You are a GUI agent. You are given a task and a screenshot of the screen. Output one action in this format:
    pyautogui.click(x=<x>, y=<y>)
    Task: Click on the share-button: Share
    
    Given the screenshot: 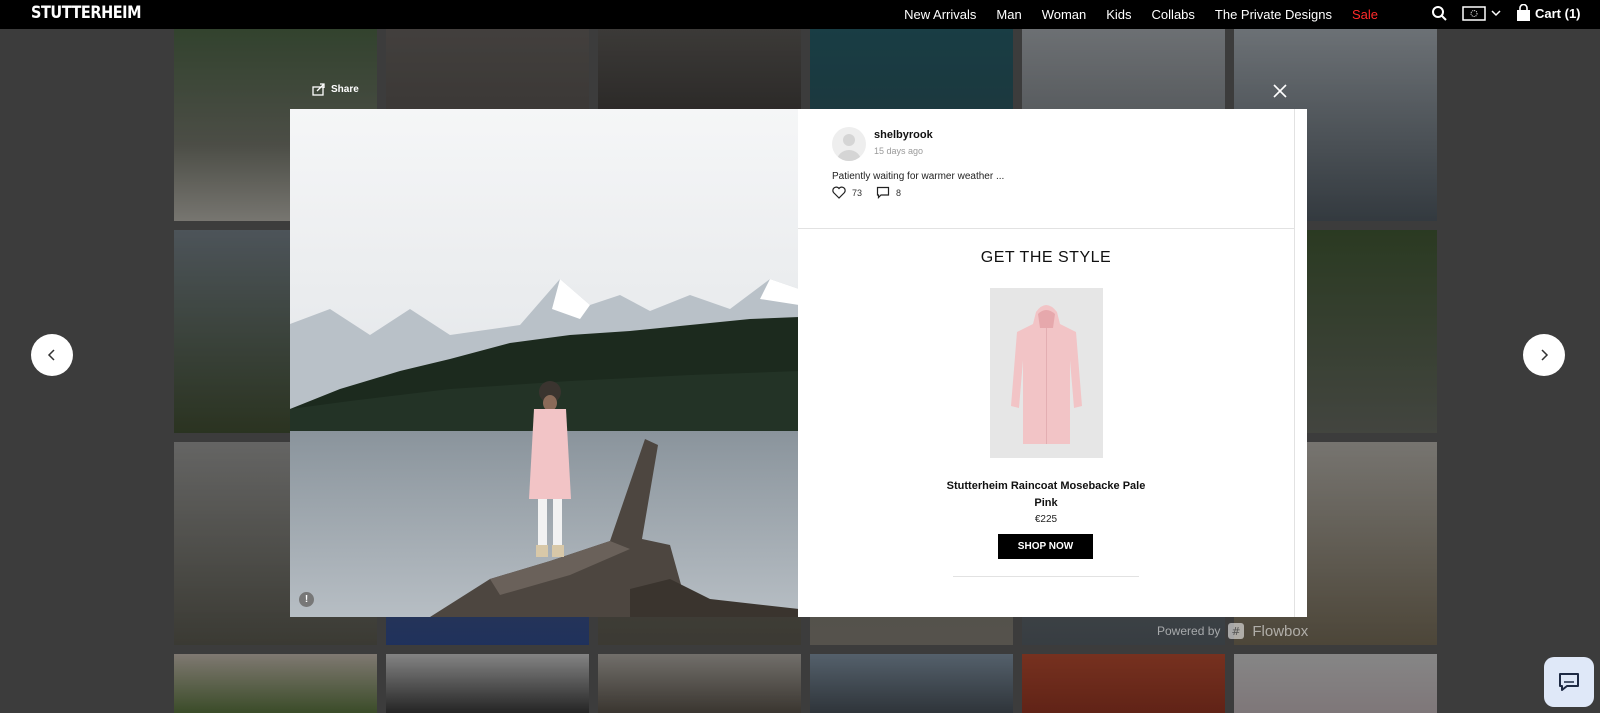 What is the action you would take?
    pyautogui.click(x=335, y=89)
    